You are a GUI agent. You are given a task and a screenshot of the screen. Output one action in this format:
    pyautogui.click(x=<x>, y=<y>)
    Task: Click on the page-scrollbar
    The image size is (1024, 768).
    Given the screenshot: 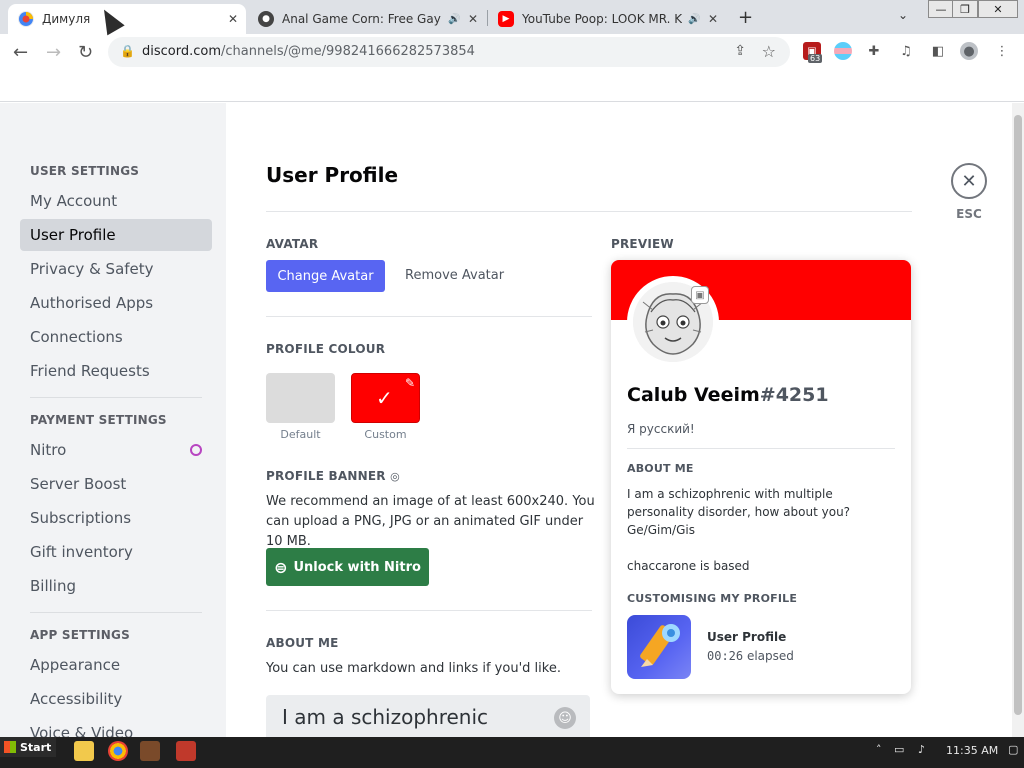 What is the action you would take?
    pyautogui.click(x=1018, y=420)
    